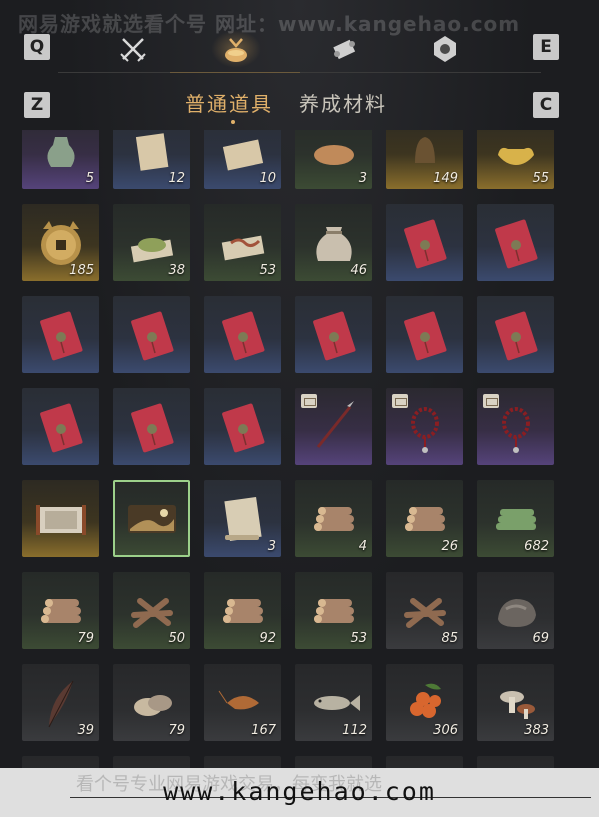  I want to click on tab-cultivation-materials: 养成材料, so click(343, 102).